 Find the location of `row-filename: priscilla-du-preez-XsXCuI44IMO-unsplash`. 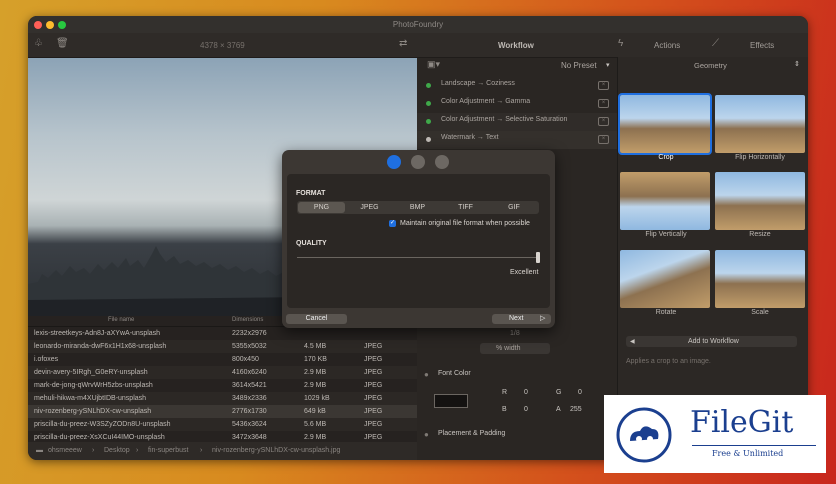

row-filename: priscilla-du-preez-XsXCuI44IMO-unsplash is located at coordinates (99, 437).